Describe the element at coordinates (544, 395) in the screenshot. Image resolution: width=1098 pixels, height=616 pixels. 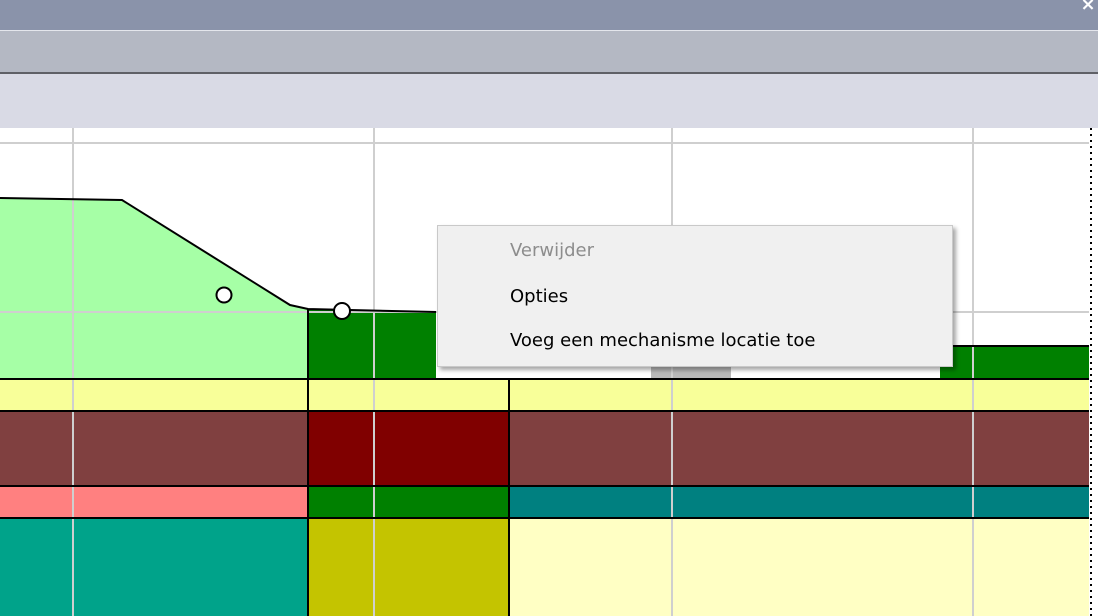
I see `layer-pale-yellow` at that location.